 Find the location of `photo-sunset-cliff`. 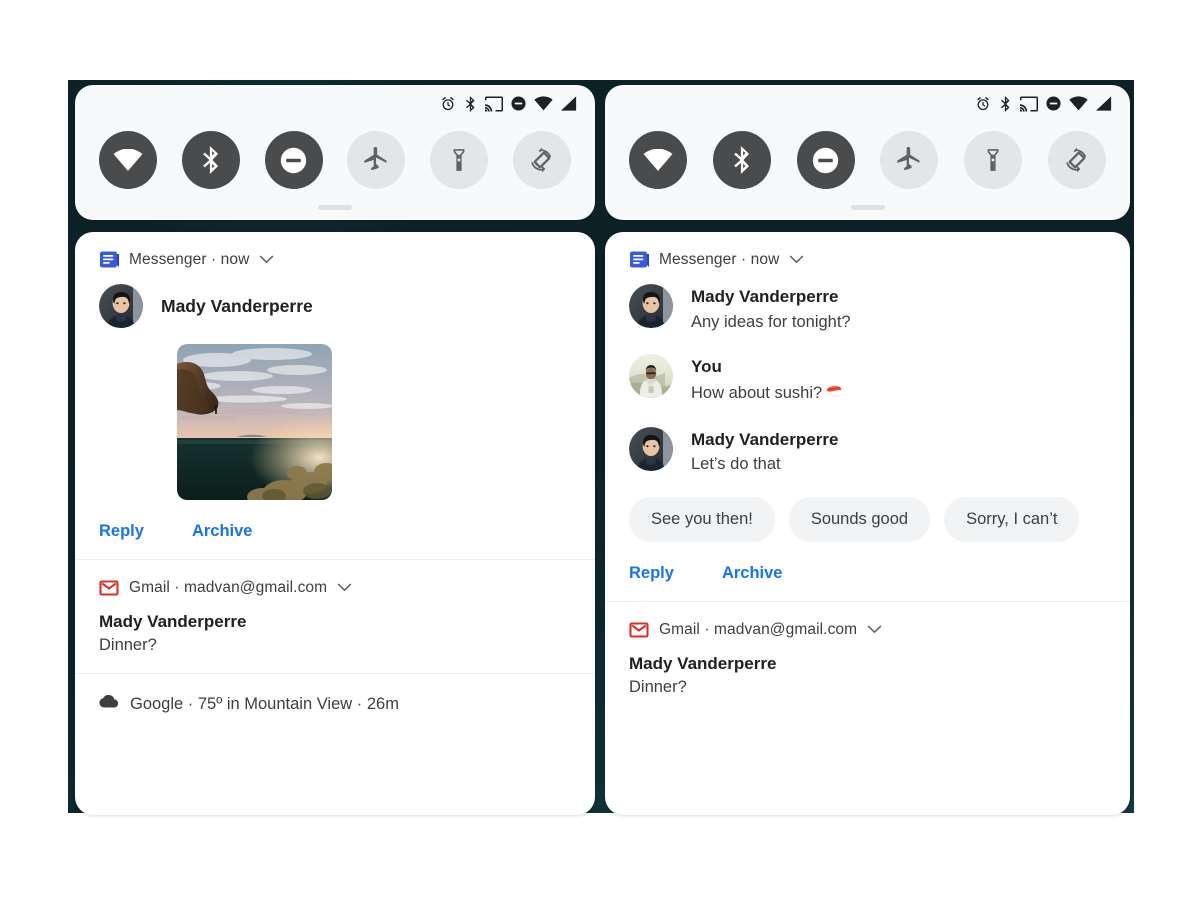

photo-sunset-cliff is located at coordinates (254, 422).